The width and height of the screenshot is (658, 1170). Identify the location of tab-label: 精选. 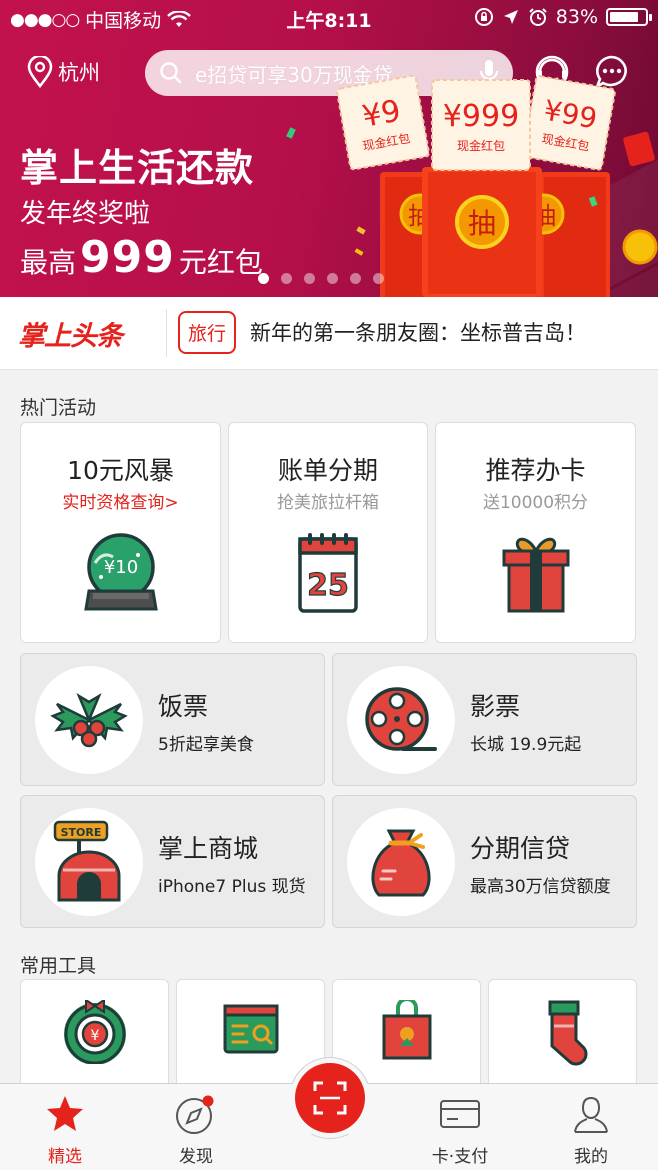
(65, 1157).